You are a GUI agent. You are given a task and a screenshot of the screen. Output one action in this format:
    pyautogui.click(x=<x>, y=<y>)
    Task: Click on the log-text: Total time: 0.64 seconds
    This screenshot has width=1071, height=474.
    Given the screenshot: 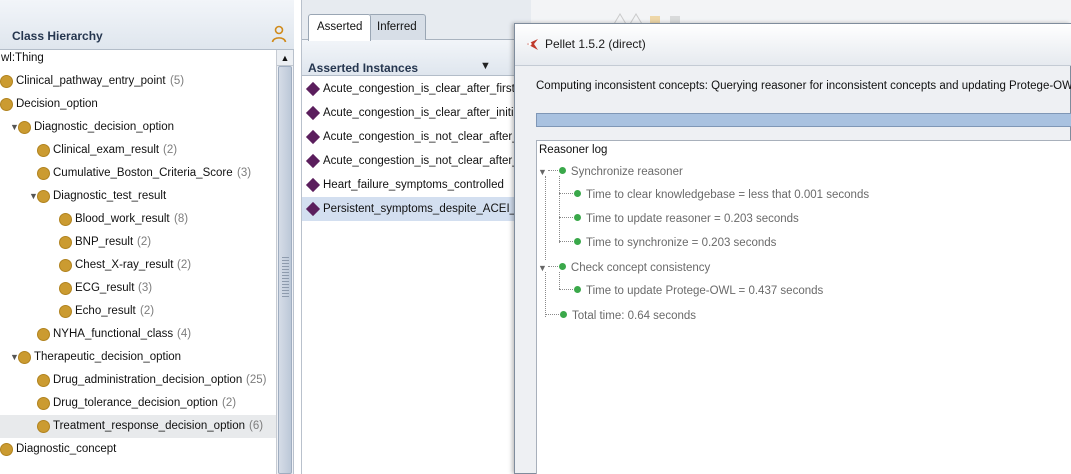 What is the action you would take?
    pyautogui.click(x=634, y=316)
    